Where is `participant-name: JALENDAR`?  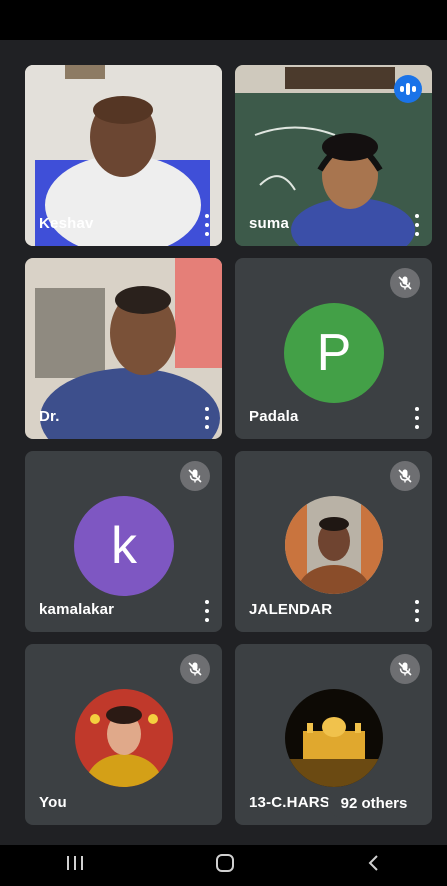 participant-name: JALENDAR is located at coordinates (291, 609).